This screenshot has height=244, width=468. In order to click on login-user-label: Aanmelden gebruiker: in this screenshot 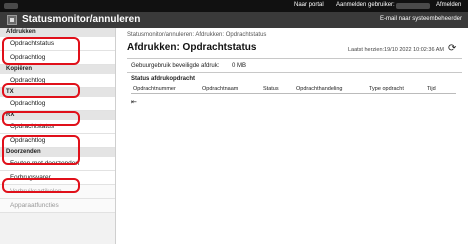, I will do `click(365, 5)`.